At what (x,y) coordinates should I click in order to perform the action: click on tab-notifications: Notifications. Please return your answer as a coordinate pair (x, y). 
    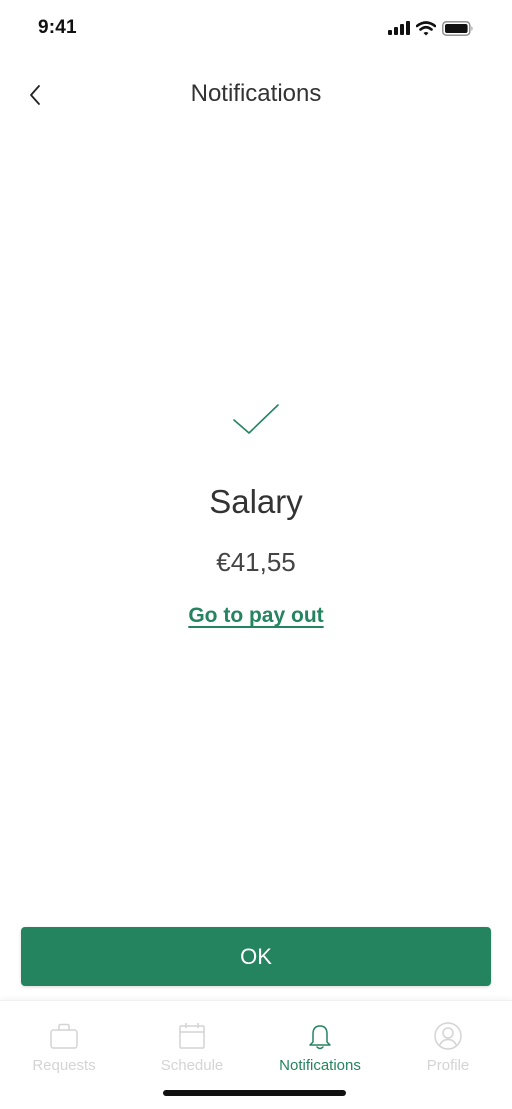
    Looking at the image, I should click on (320, 1051).